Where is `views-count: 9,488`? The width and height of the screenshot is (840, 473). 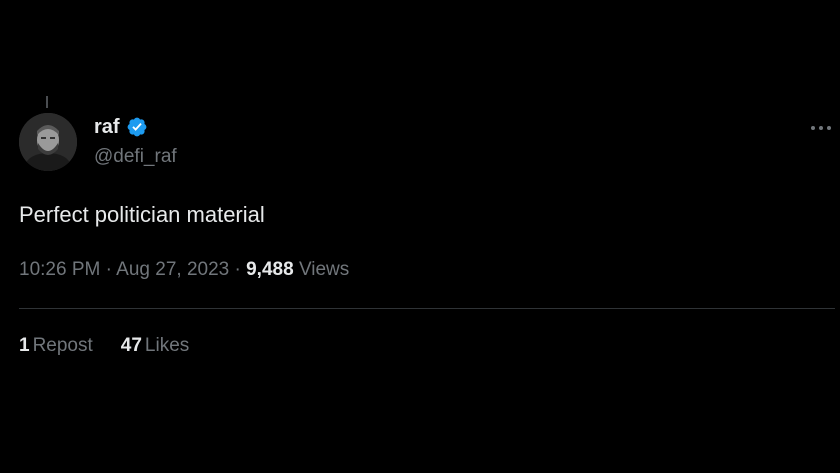
views-count: 9,488 is located at coordinates (270, 269).